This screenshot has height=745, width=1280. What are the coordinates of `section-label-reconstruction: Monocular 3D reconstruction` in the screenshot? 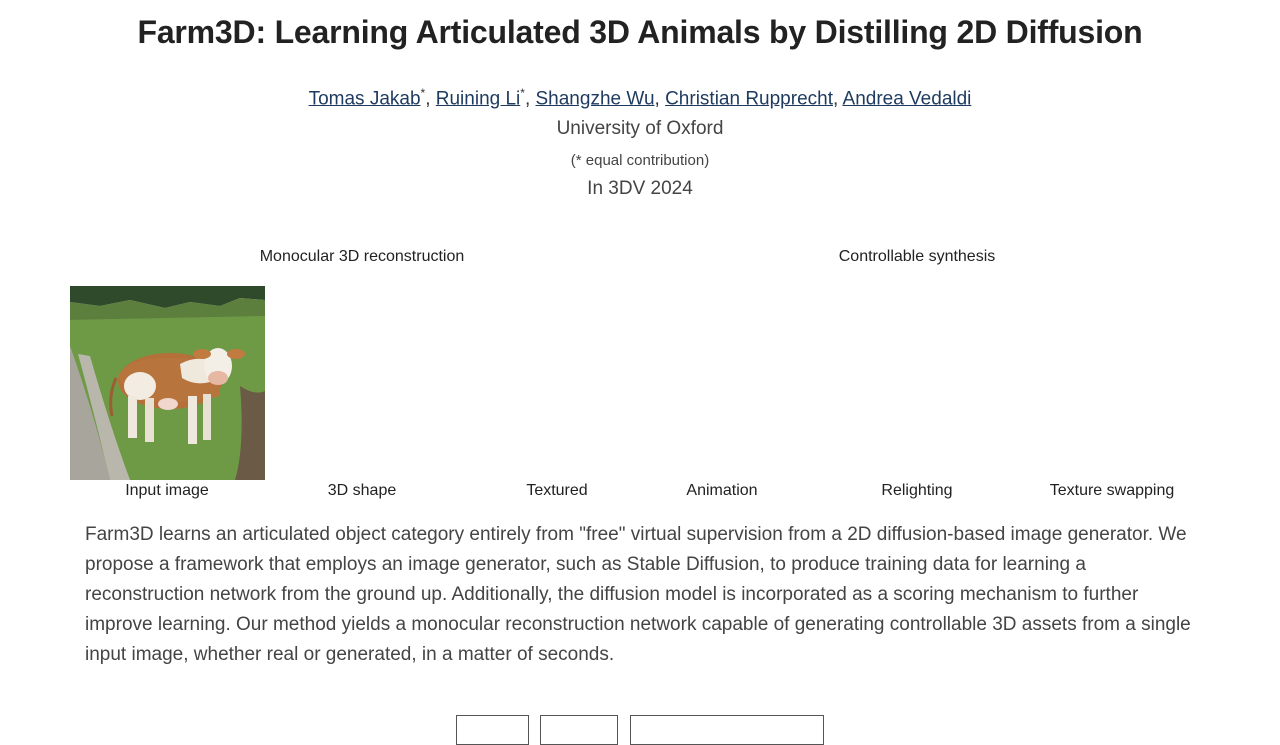 It's located at (362, 256).